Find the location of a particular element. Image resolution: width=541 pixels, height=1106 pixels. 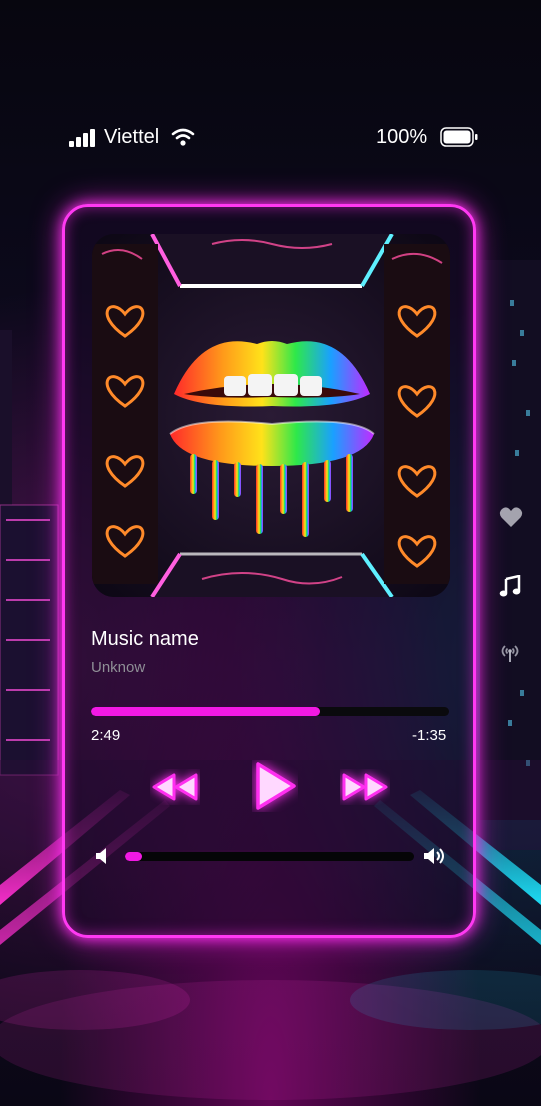

wifi-icon is located at coordinates (183, 137).